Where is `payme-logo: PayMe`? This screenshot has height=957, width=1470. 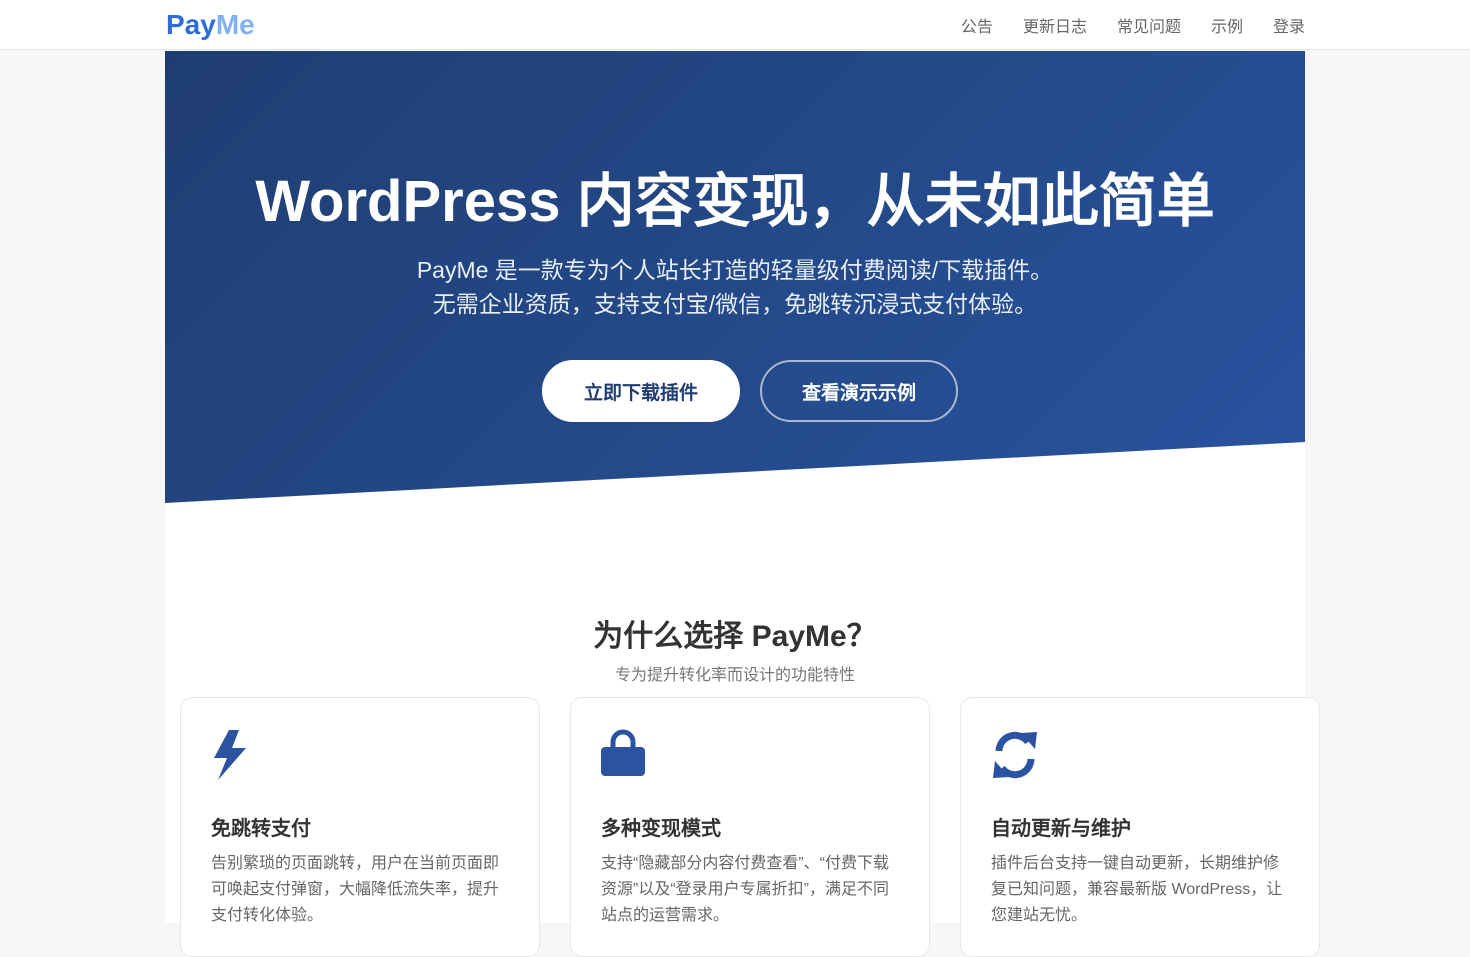
payme-logo: PayMe is located at coordinates (210, 25).